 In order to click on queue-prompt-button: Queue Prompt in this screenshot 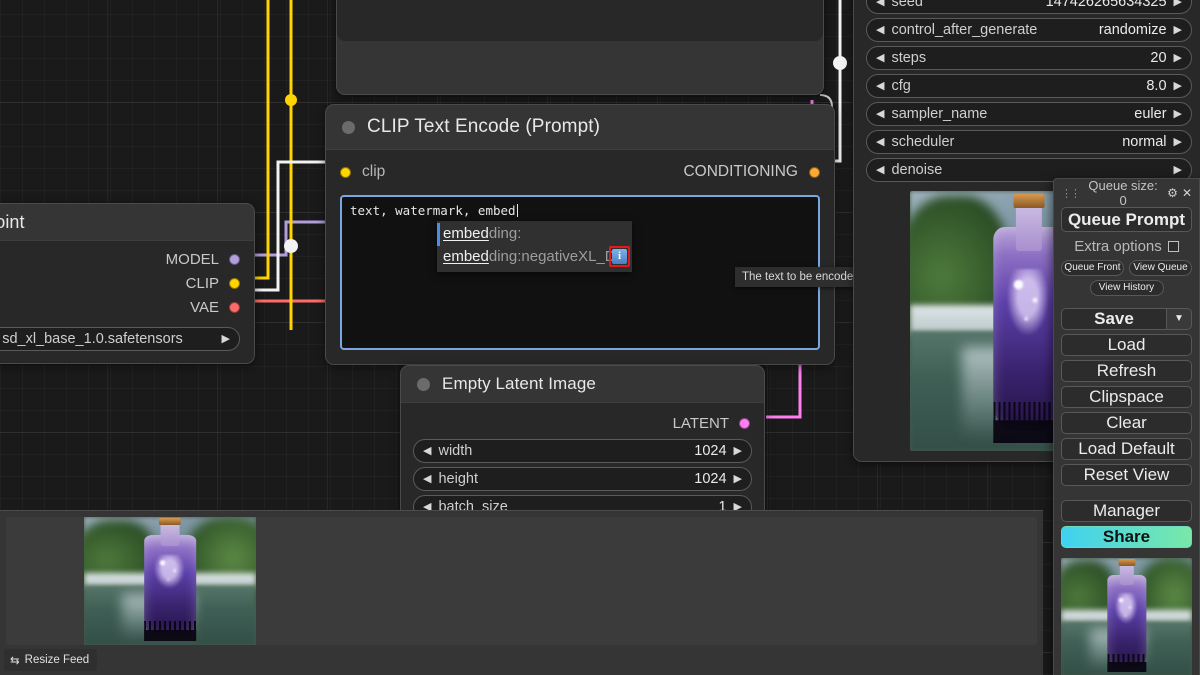, I will do `click(1126, 219)`.